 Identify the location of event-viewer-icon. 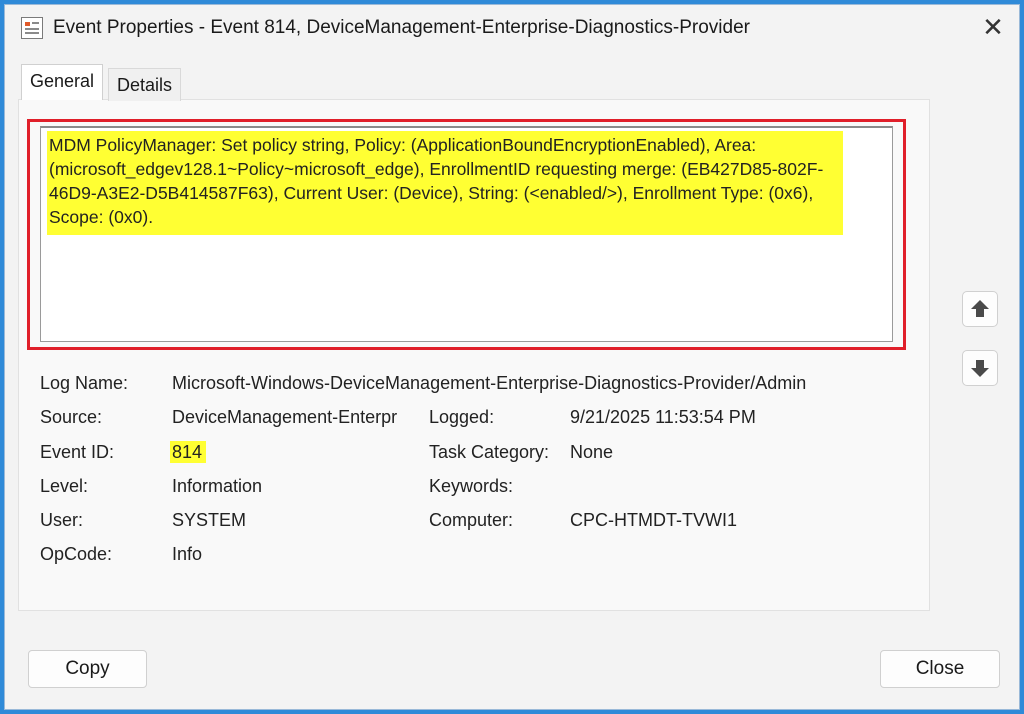
(32, 28).